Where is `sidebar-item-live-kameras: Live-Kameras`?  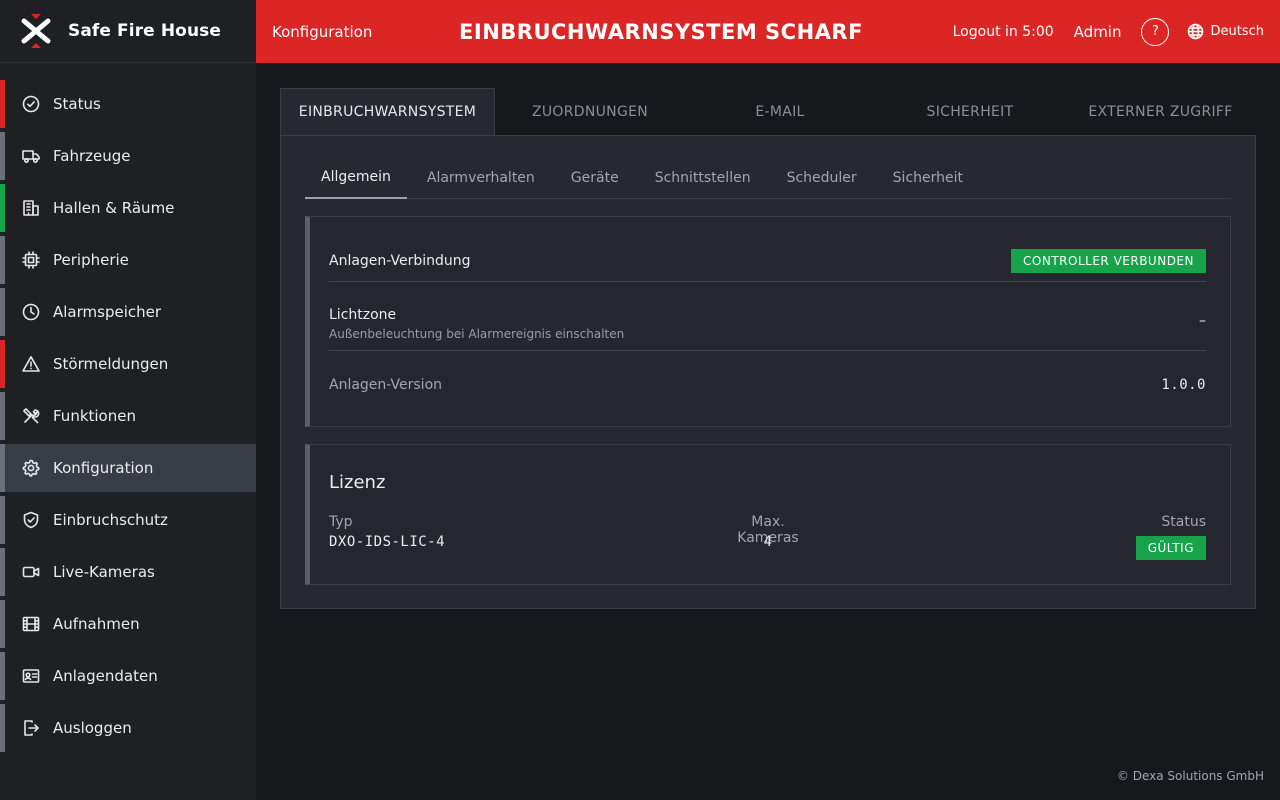
sidebar-item-live-kameras: Live-Kameras is located at coordinates (128, 572).